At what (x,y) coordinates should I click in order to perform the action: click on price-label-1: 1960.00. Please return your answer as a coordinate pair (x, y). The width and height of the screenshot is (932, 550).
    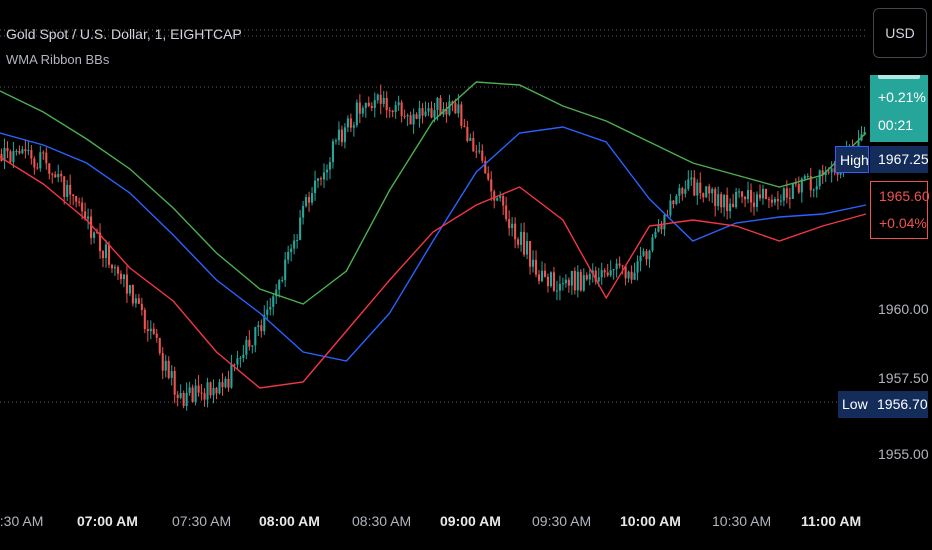
    Looking at the image, I should click on (903, 309).